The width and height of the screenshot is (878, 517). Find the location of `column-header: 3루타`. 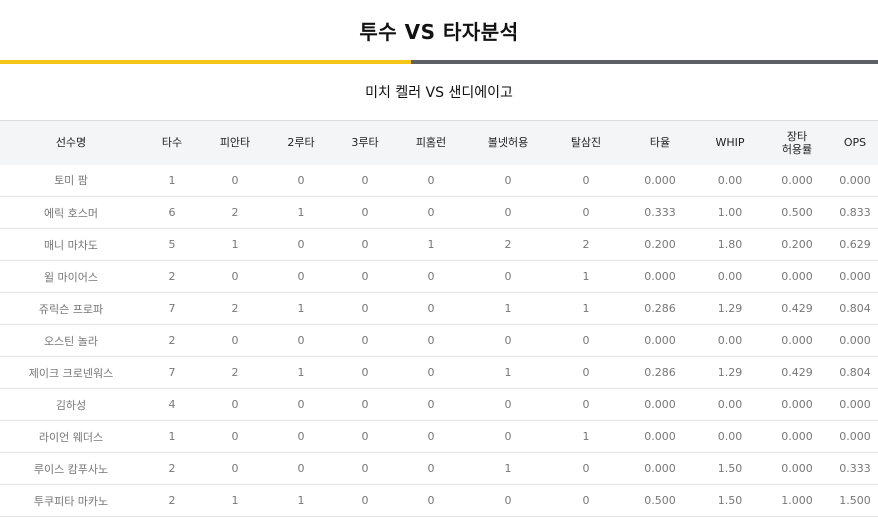

column-header: 3루타 is located at coordinates (365, 143).